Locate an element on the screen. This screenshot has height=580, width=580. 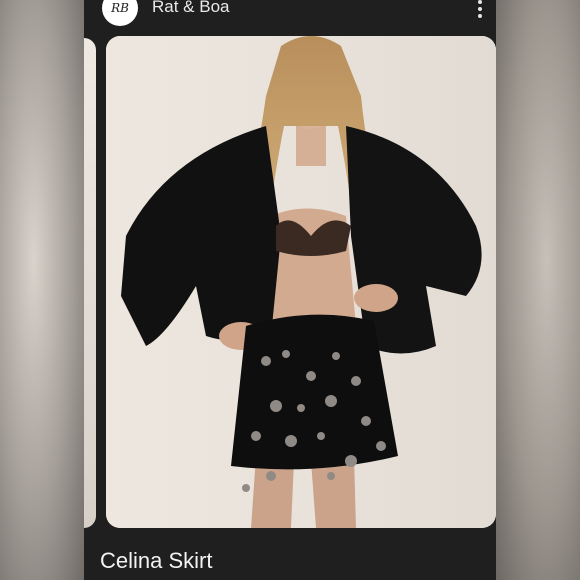
kebab-menu-icon is located at coordinates (480, 9).